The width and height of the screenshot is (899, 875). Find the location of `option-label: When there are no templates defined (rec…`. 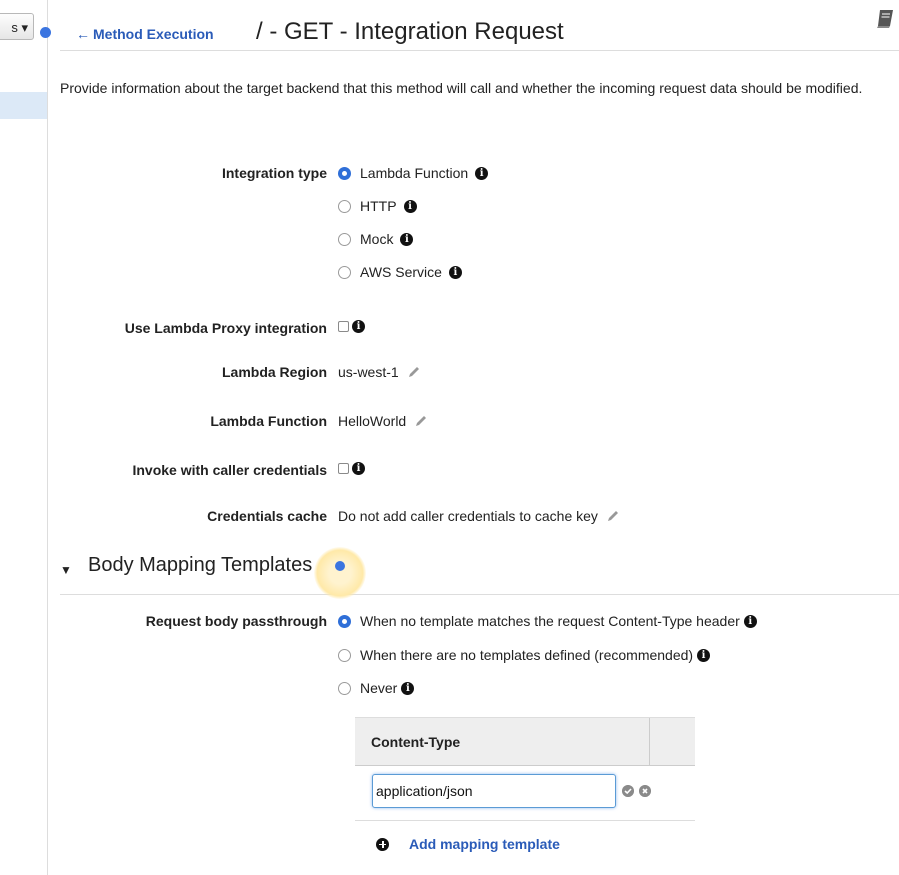

option-label: When there are no templates defined (rec… is located at coordinates (527, 655).